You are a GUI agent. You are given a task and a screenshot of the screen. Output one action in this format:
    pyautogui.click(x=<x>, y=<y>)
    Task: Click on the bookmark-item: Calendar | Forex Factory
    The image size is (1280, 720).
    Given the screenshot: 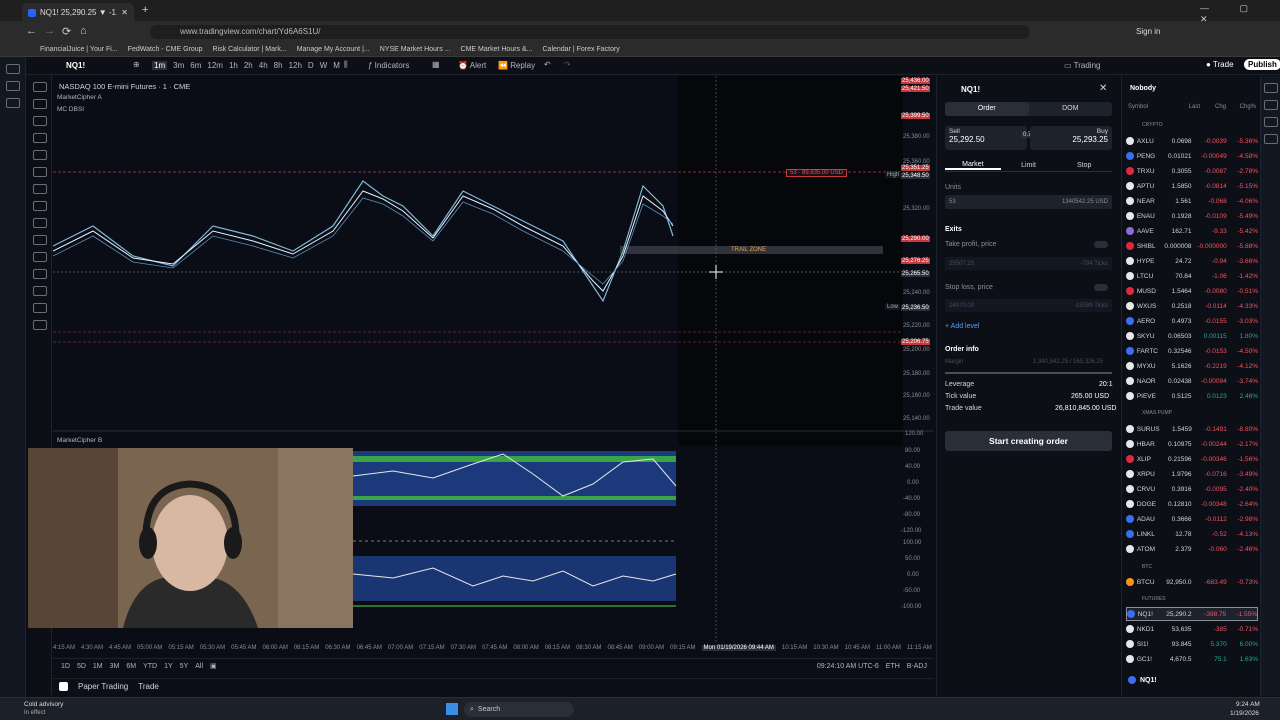 What is the action you would take?
    pyautogui.click(x=581, y=49)
    